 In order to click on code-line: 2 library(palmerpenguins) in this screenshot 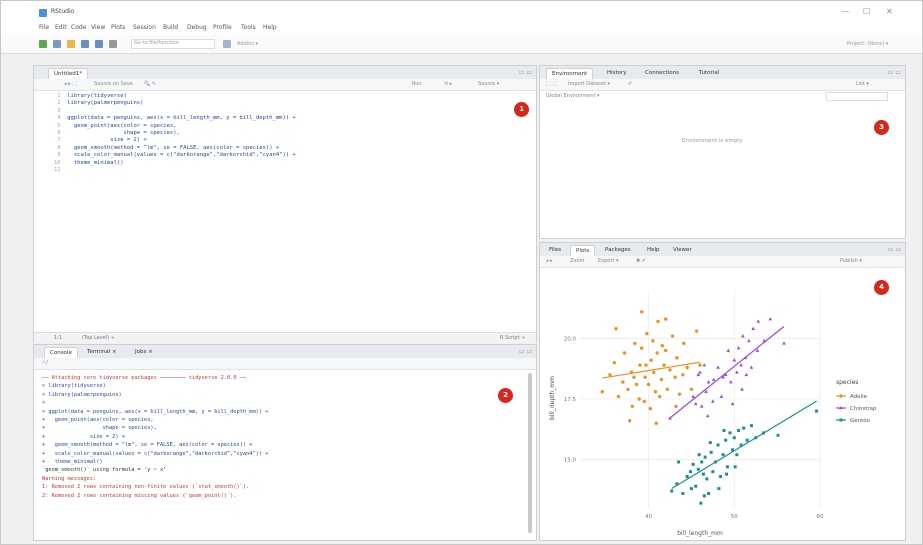, I will do `click(175, 103)`.